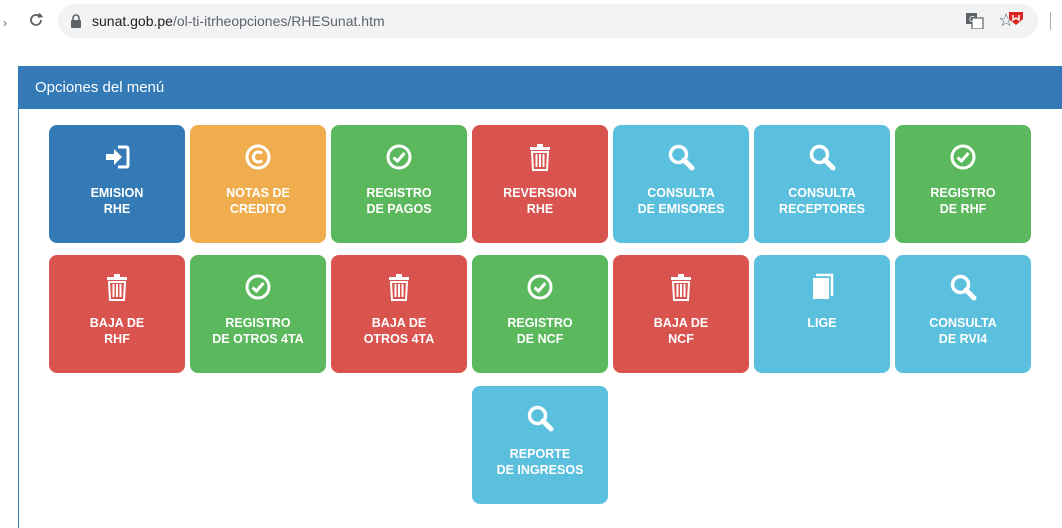 The image size is (1062, 528). Describe the element at coordinates (258, 157) in the screenshot. I see `copyright-circle-icon` at that location.